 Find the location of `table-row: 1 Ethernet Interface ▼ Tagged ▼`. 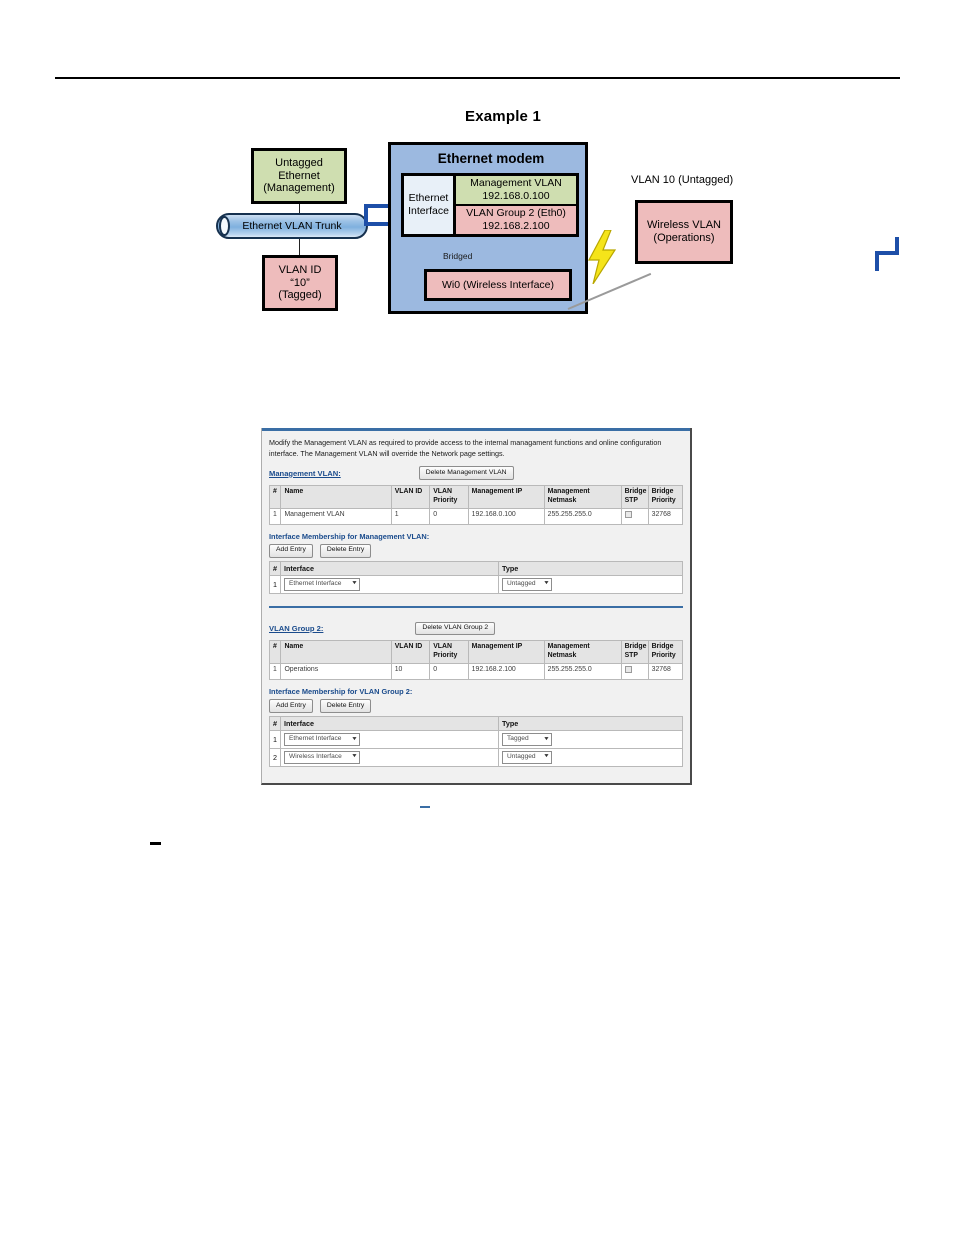

table-row: 1 Ethernet Interface ▼ Tagged ▼ is located at coordinates (476, 739).